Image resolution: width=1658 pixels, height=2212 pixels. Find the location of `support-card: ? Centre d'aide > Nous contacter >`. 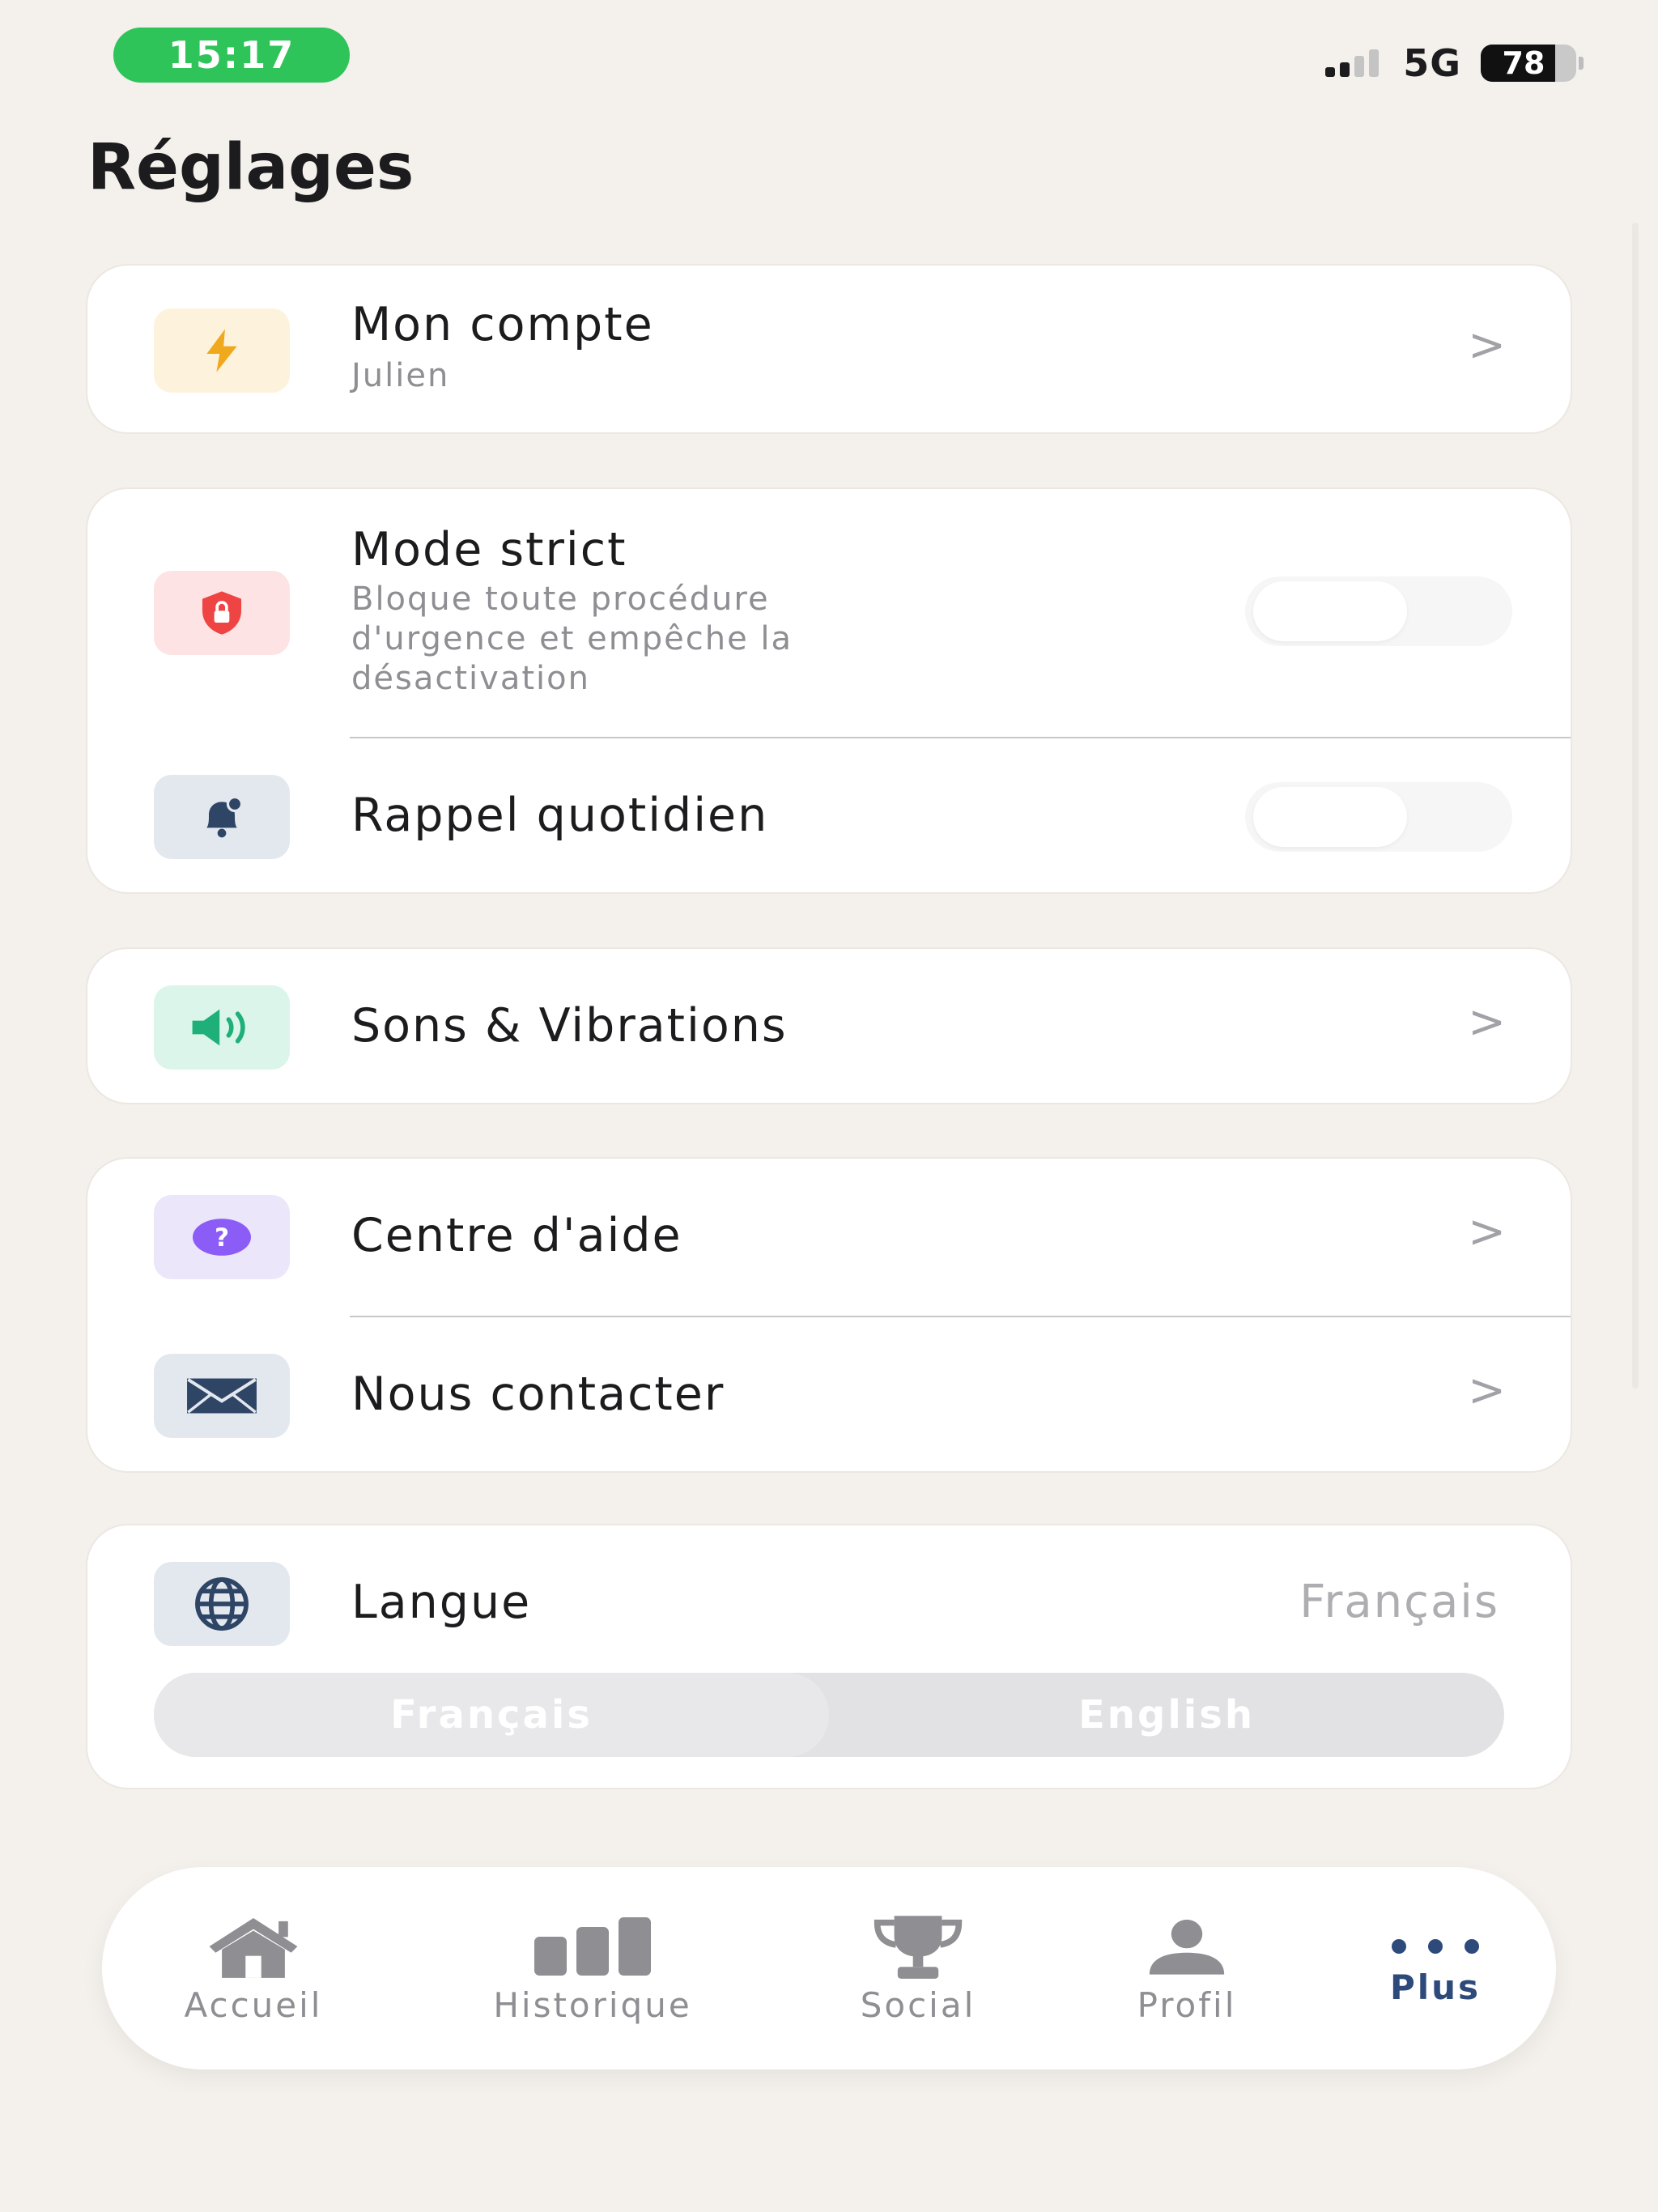

support-card: ? Centre d'aide > Nous contacter > is located at coordinates (829, 1315).